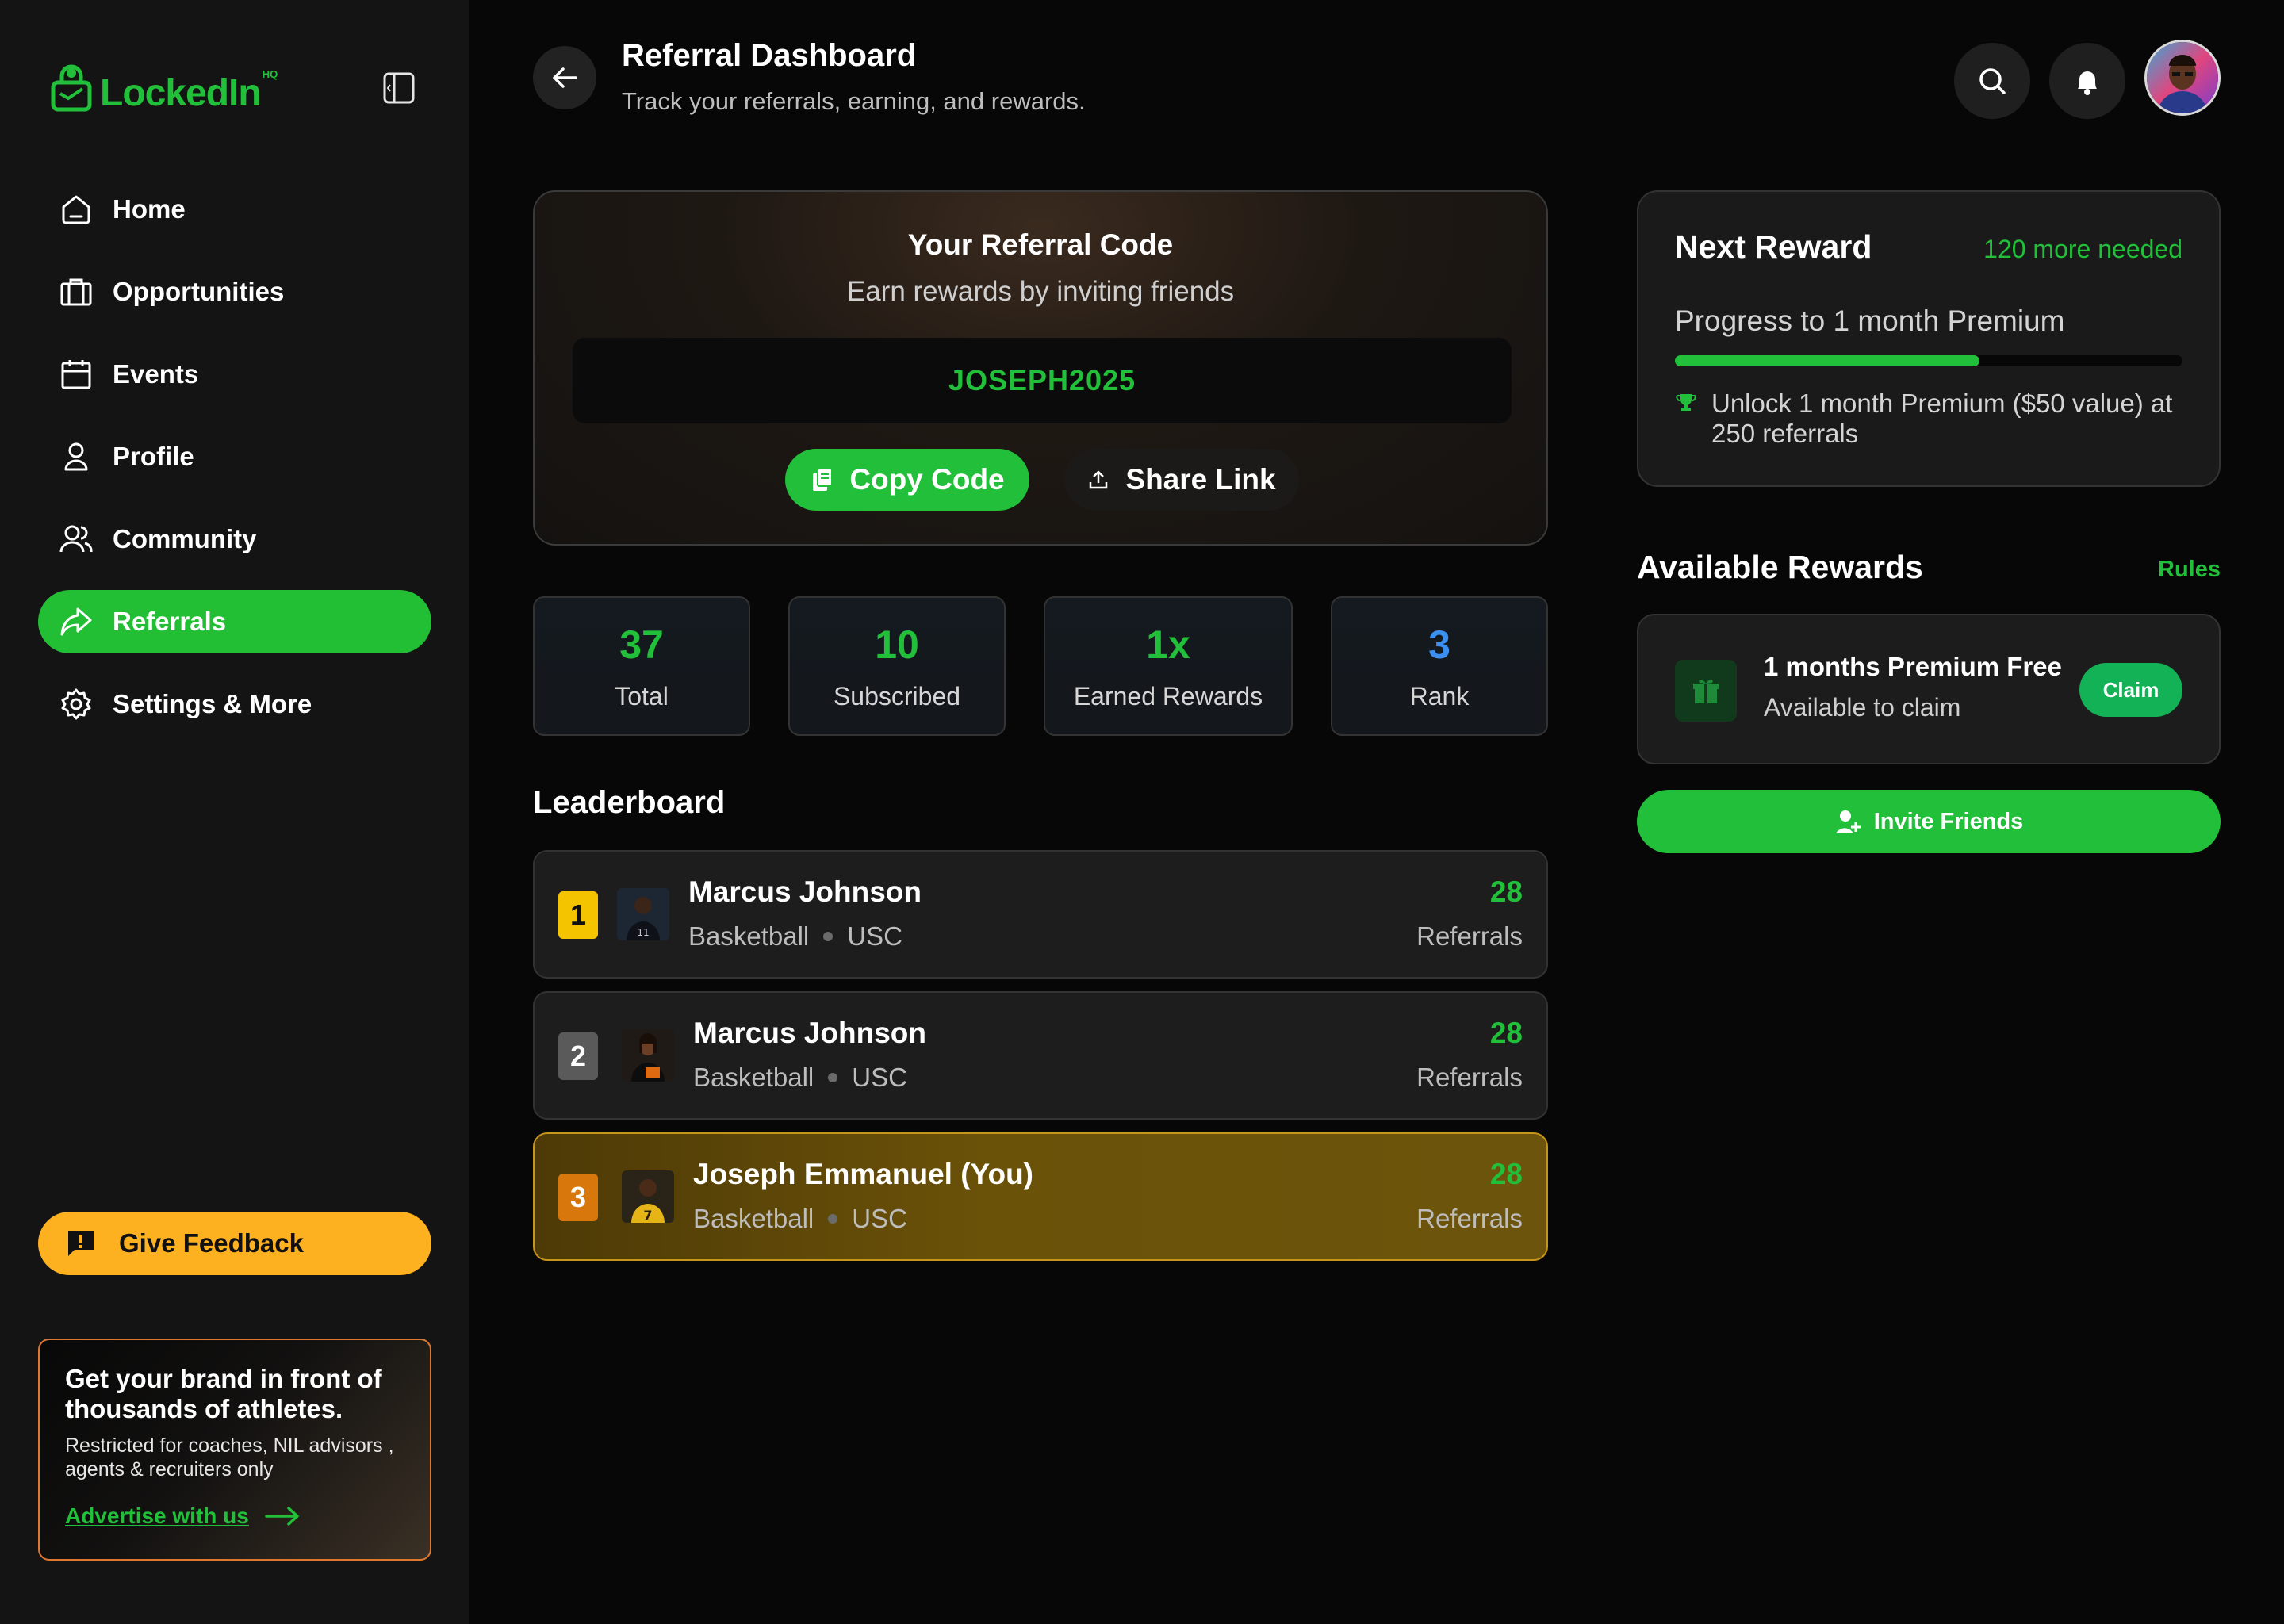 This screenshot has height=1624, width=2284. I want to click on stat-rank: 3 Rank, so click(1439, 666).